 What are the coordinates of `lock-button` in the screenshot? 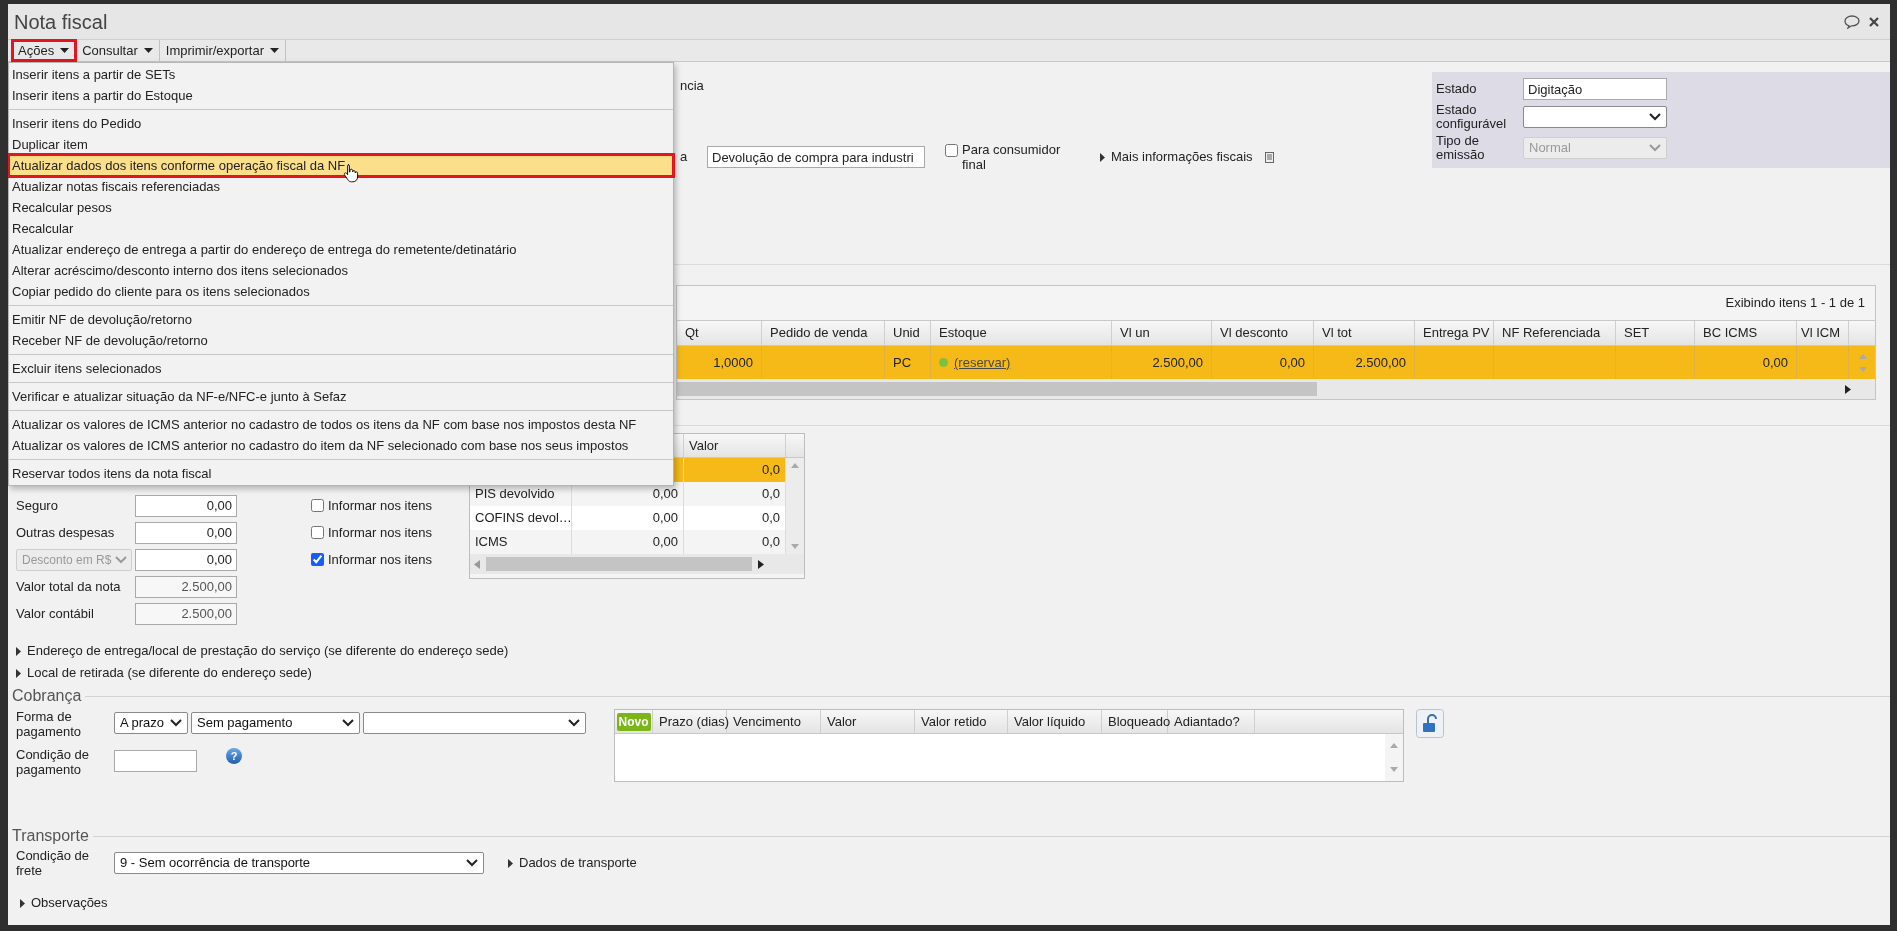 It's located at (1430, 723).